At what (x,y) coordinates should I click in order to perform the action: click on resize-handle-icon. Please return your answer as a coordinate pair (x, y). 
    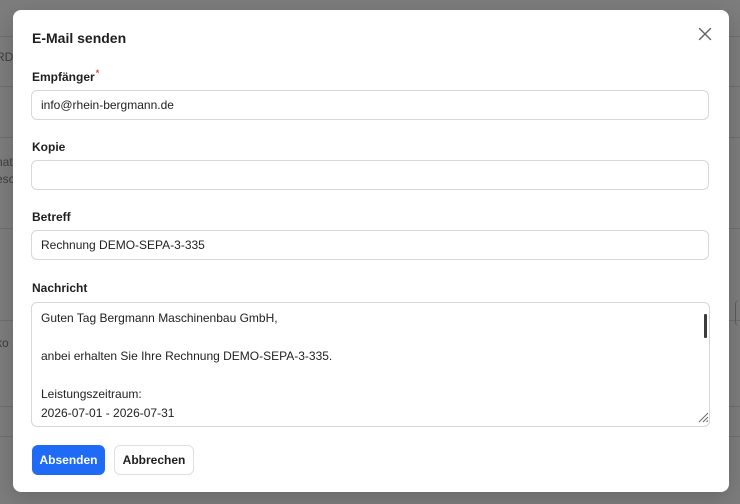
    Looking at the image, I should click on (703, 417).